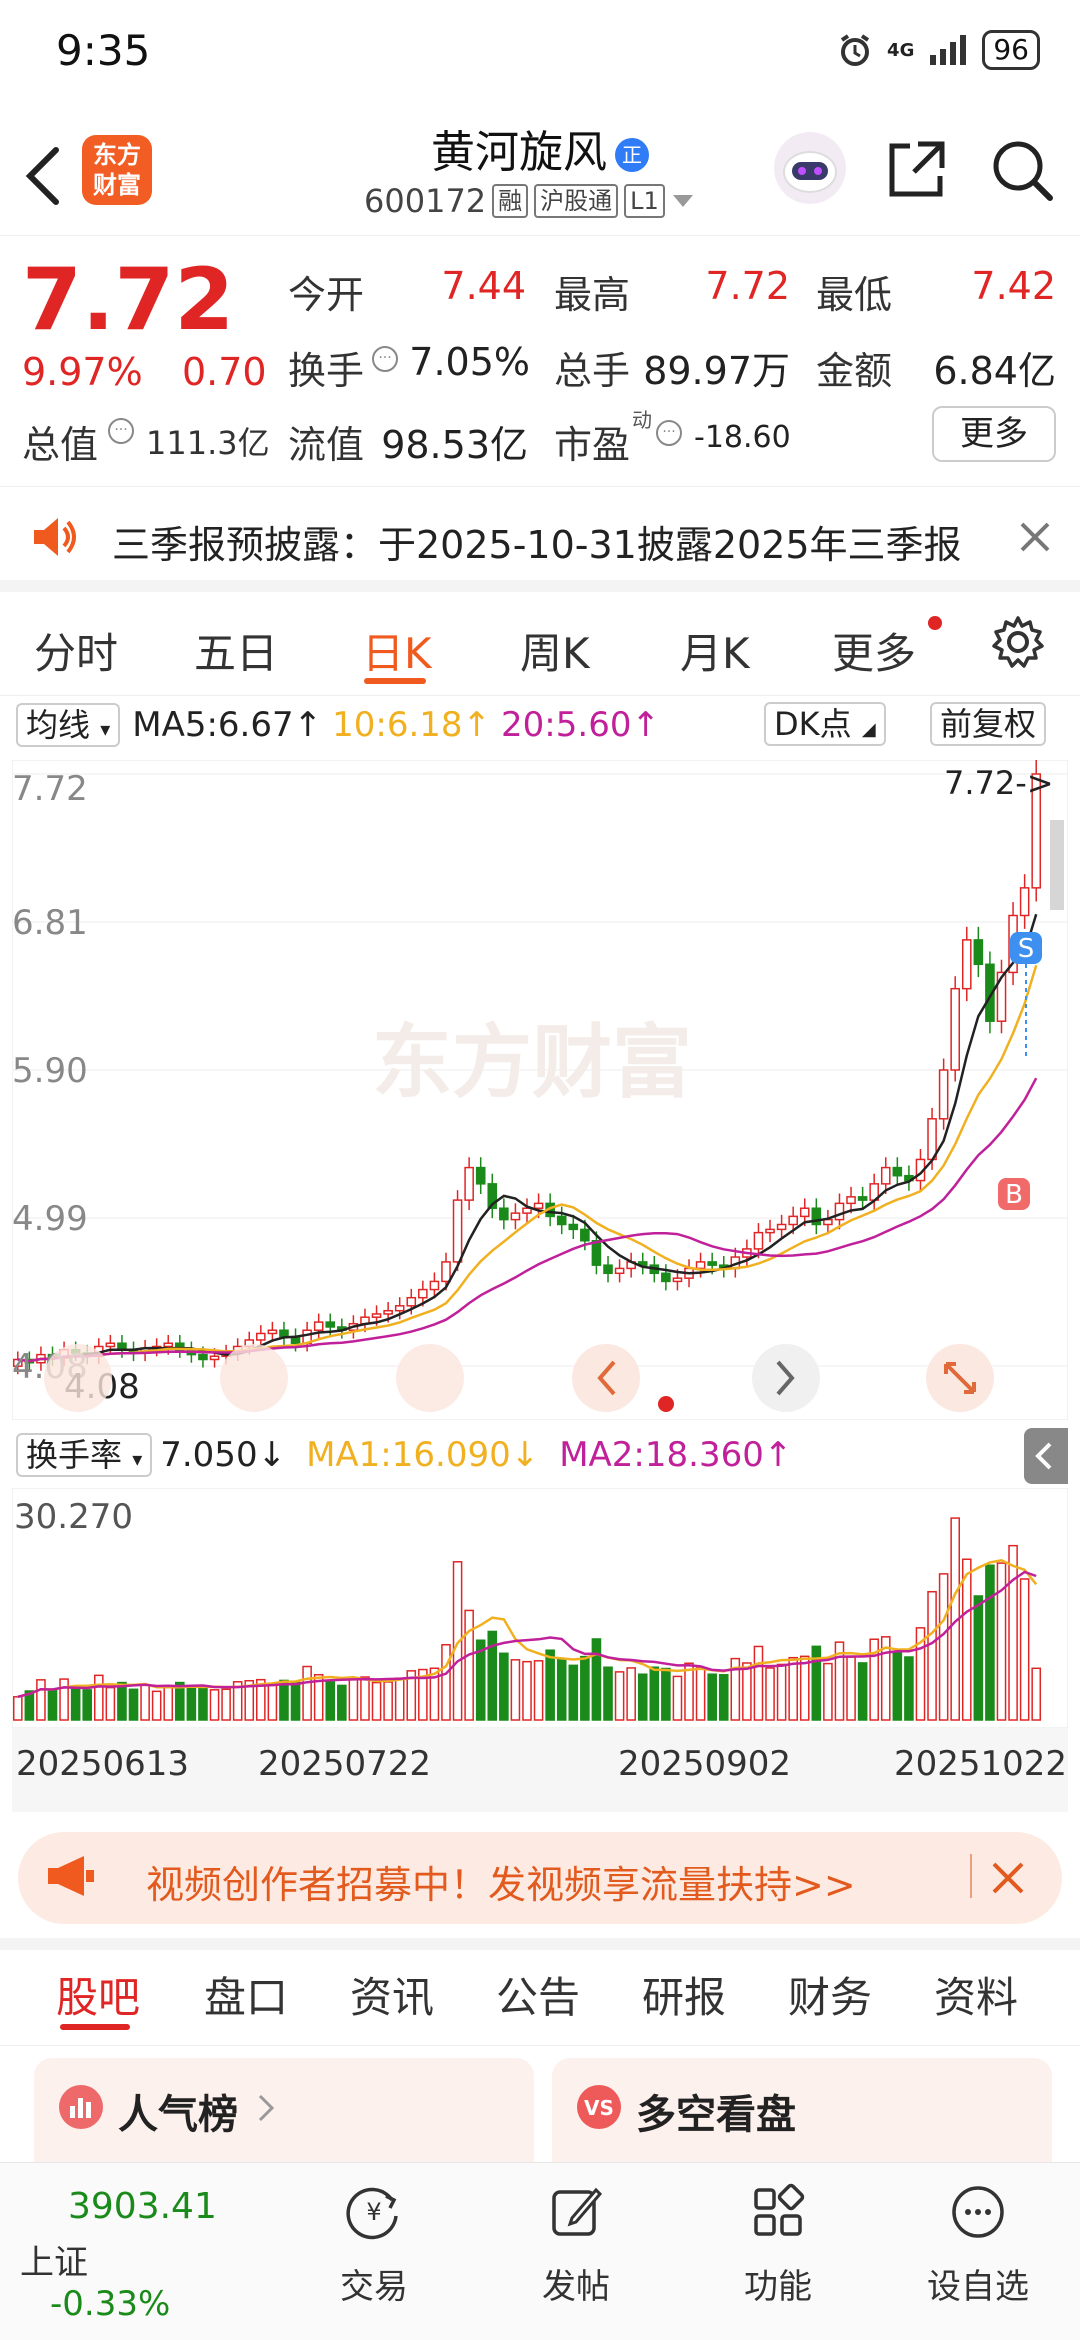 The width and height of the screenshot is (1080, 2340). I want to click on tab-research: 研报, so click(684, 1994).